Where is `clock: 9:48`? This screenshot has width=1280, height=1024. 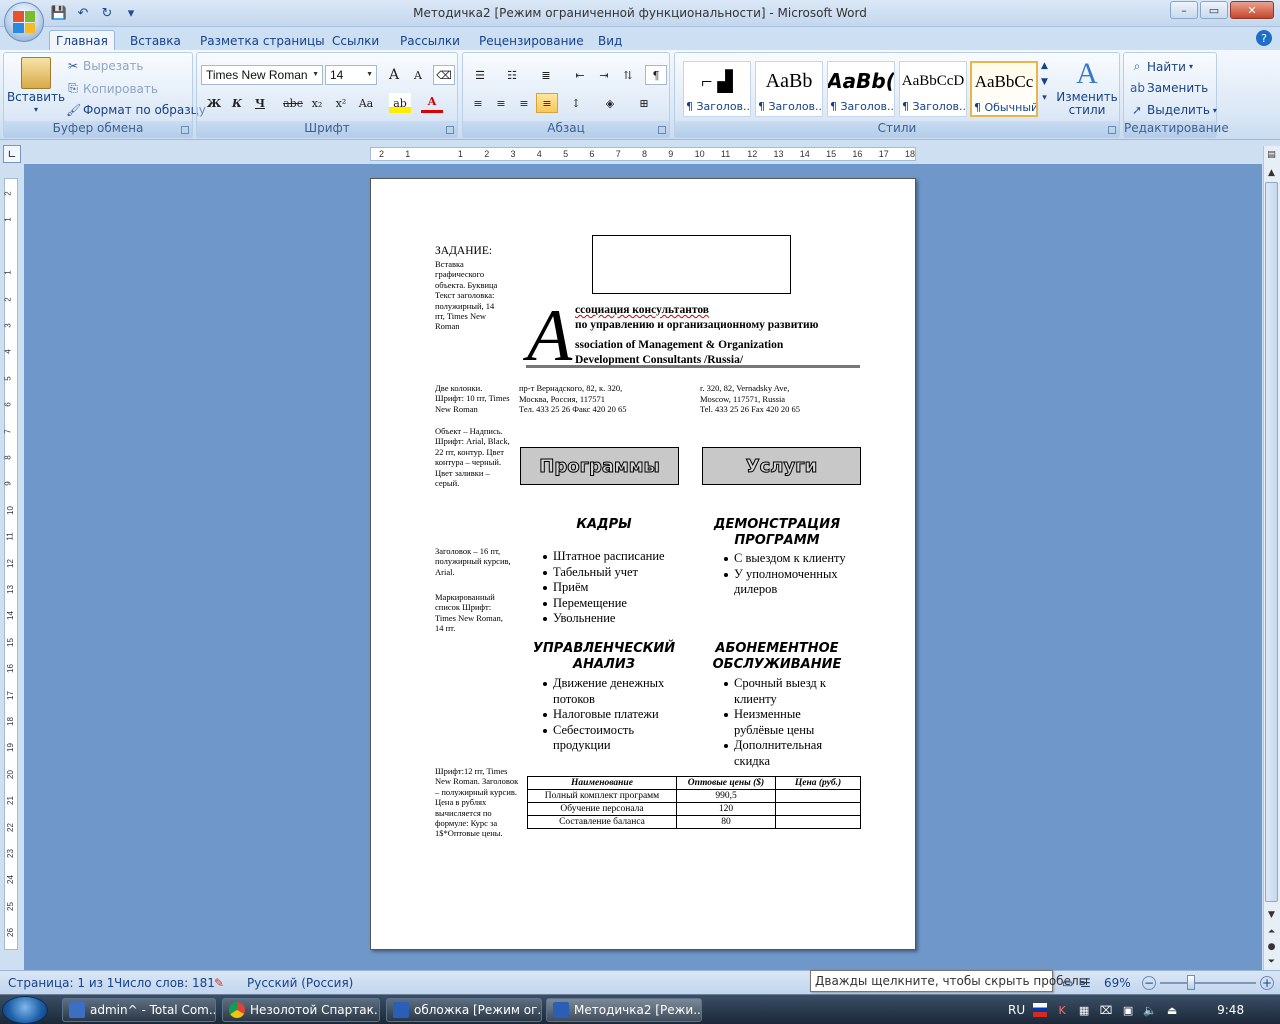
clock: 9:48 is located at coordinates (1230, 1010).